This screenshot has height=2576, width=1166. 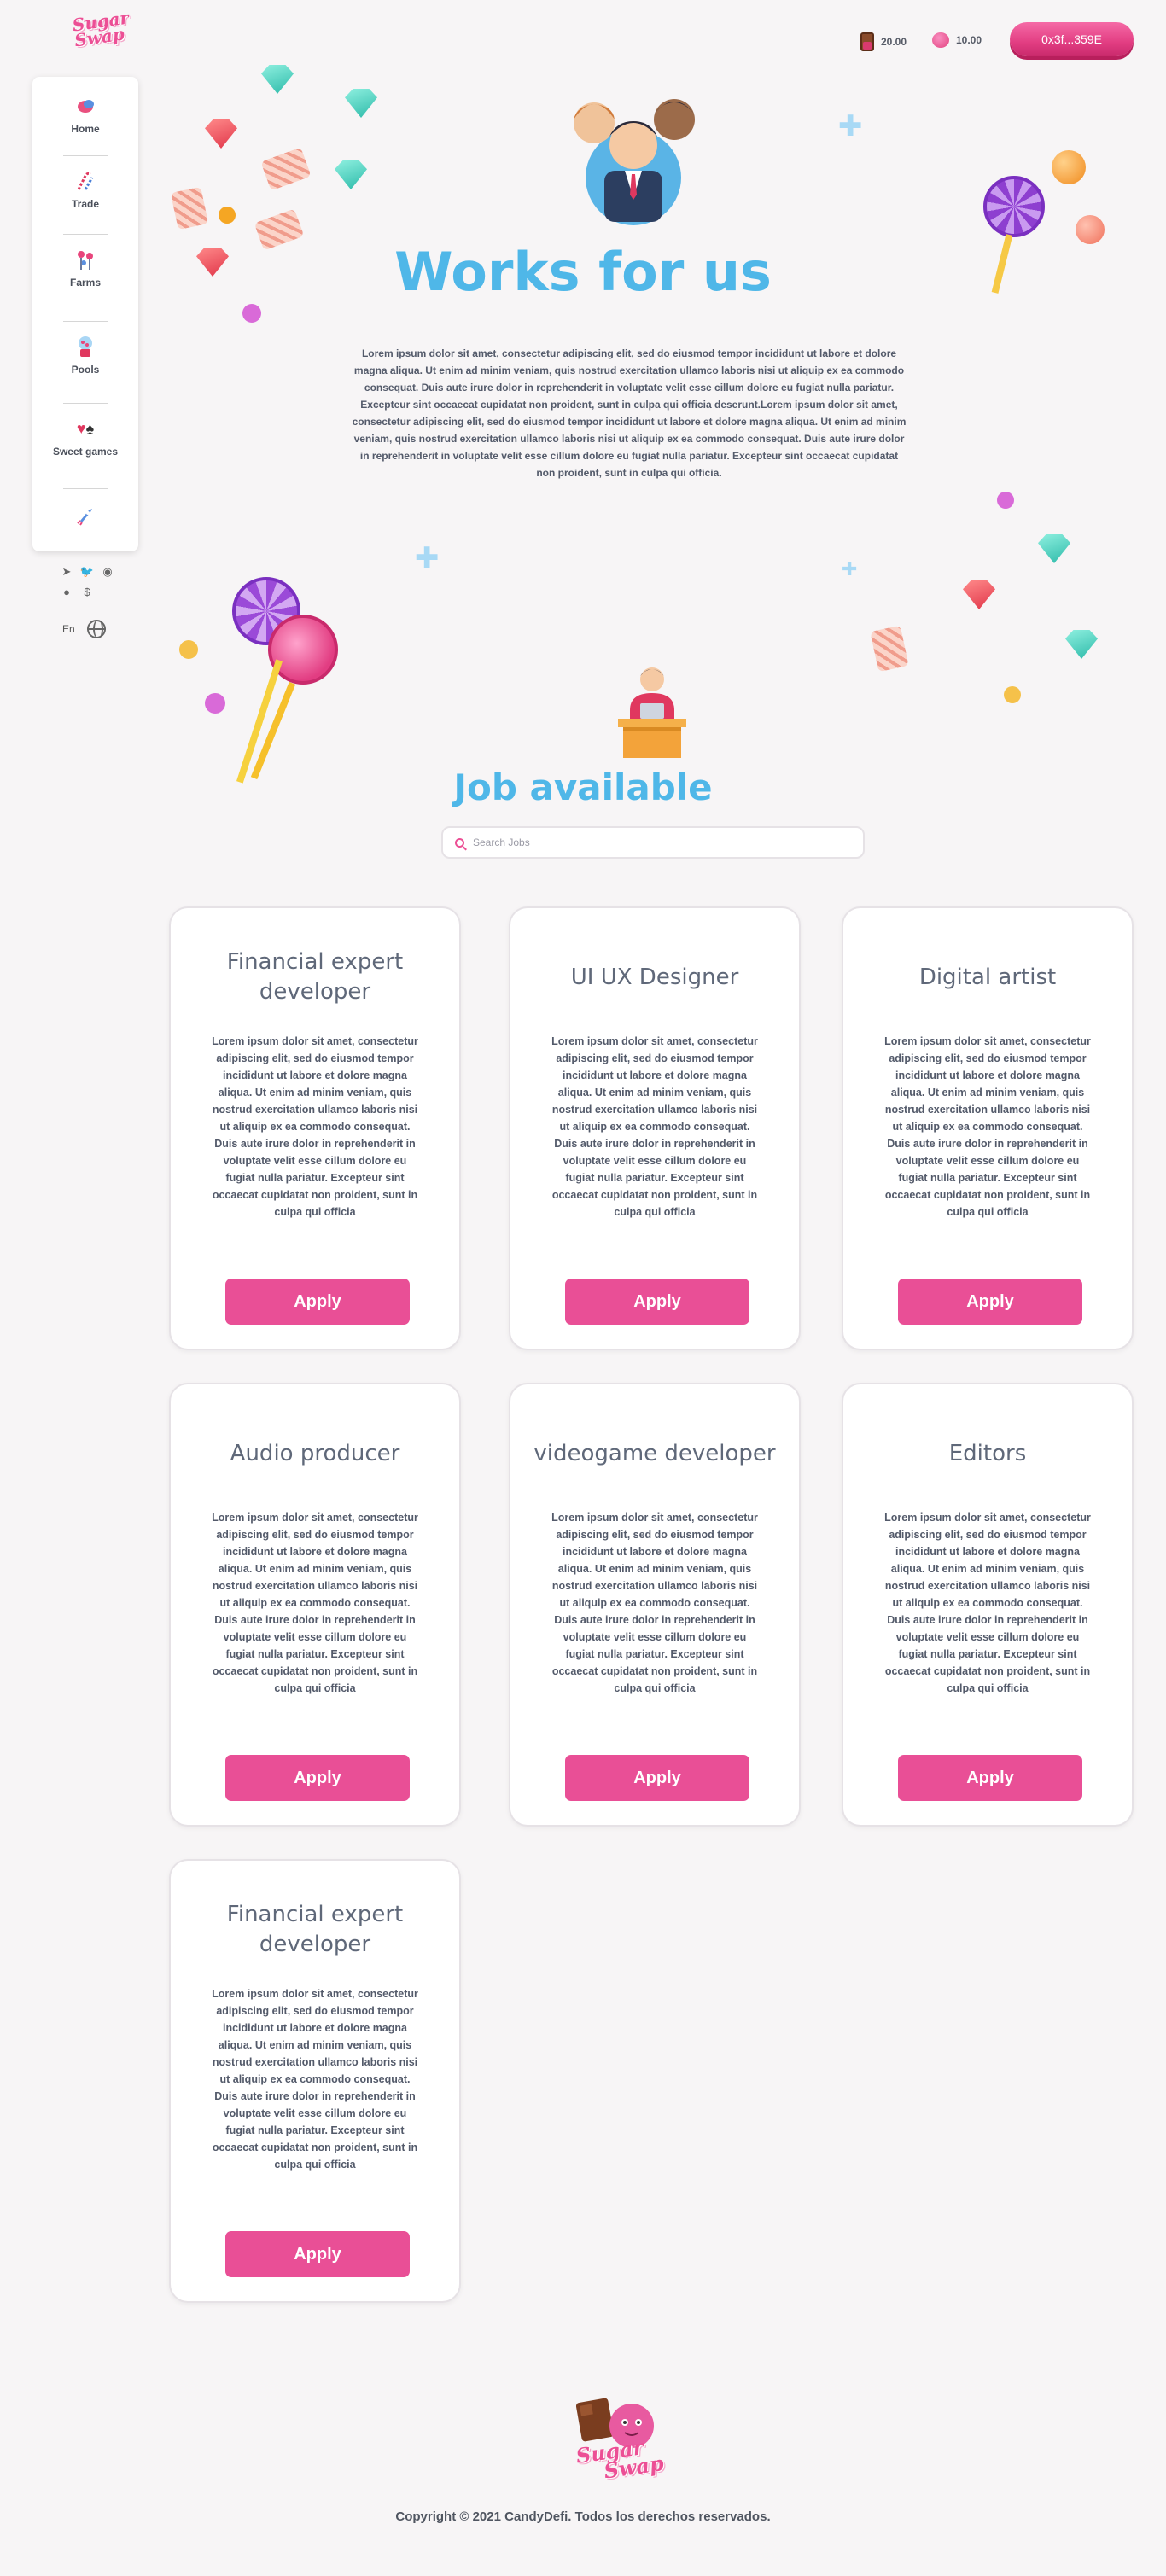 I want to click on job-card-title: videogame developer, so click(x=655, y=1453).